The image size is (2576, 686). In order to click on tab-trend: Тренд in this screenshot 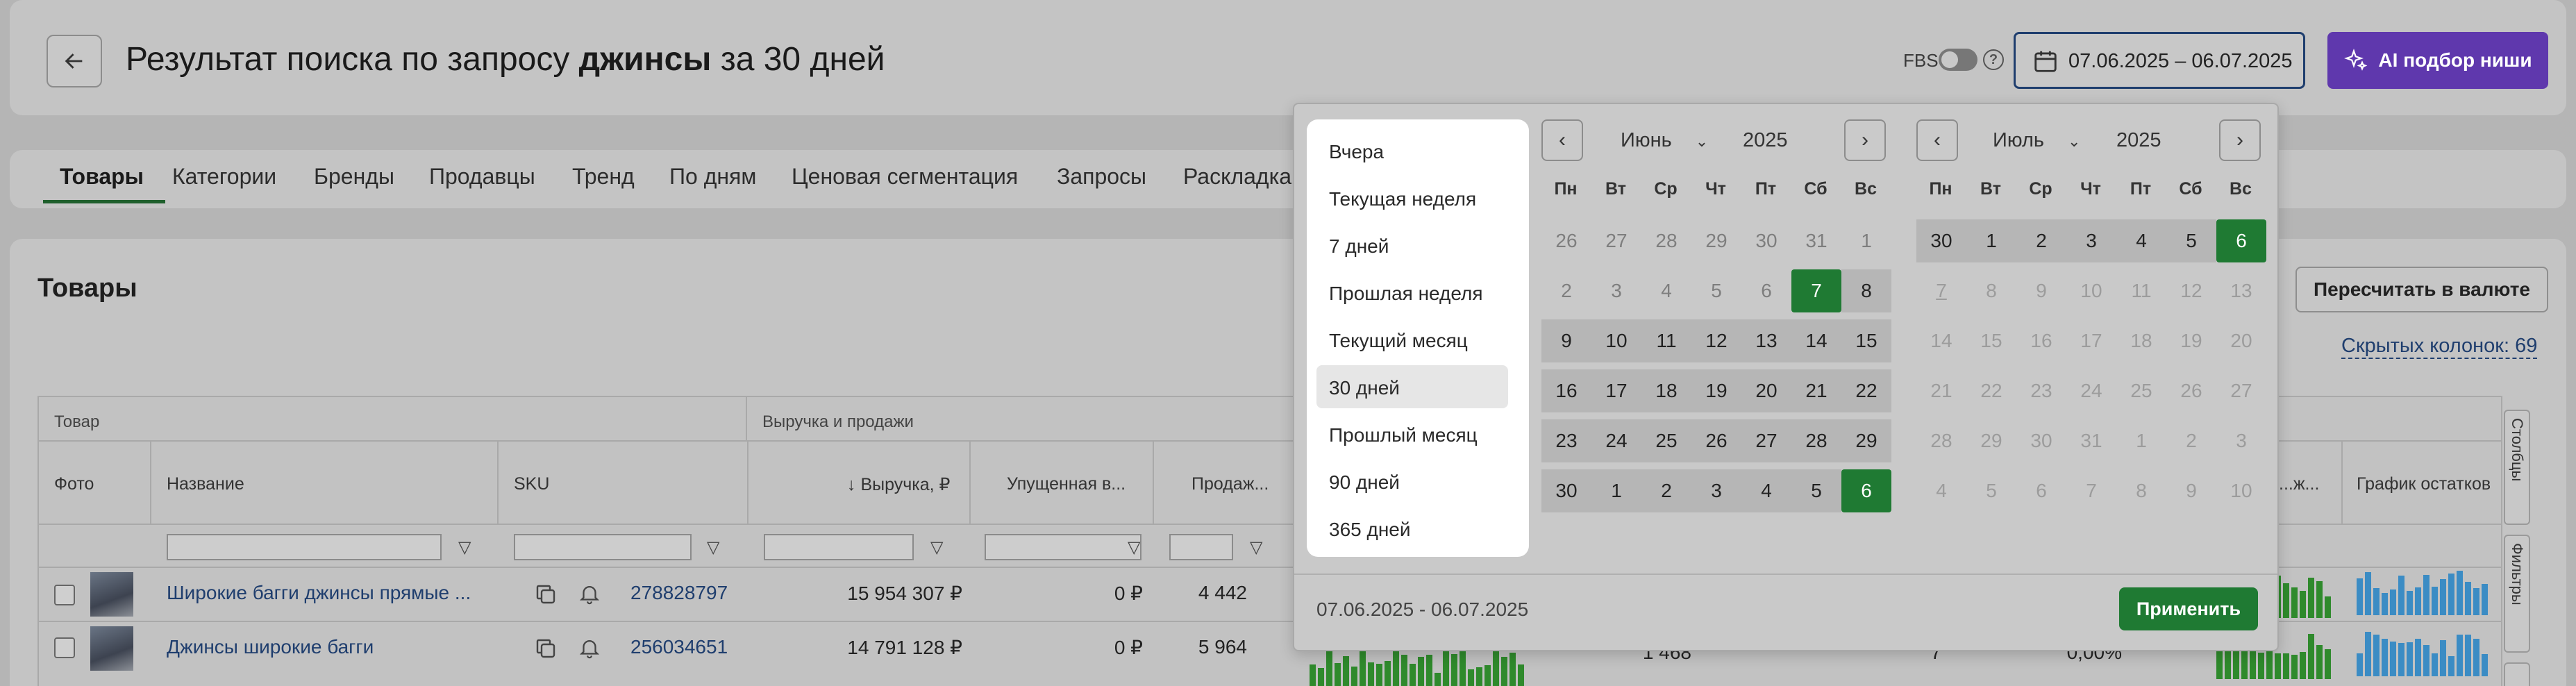, I will do `click(603, 177)`.